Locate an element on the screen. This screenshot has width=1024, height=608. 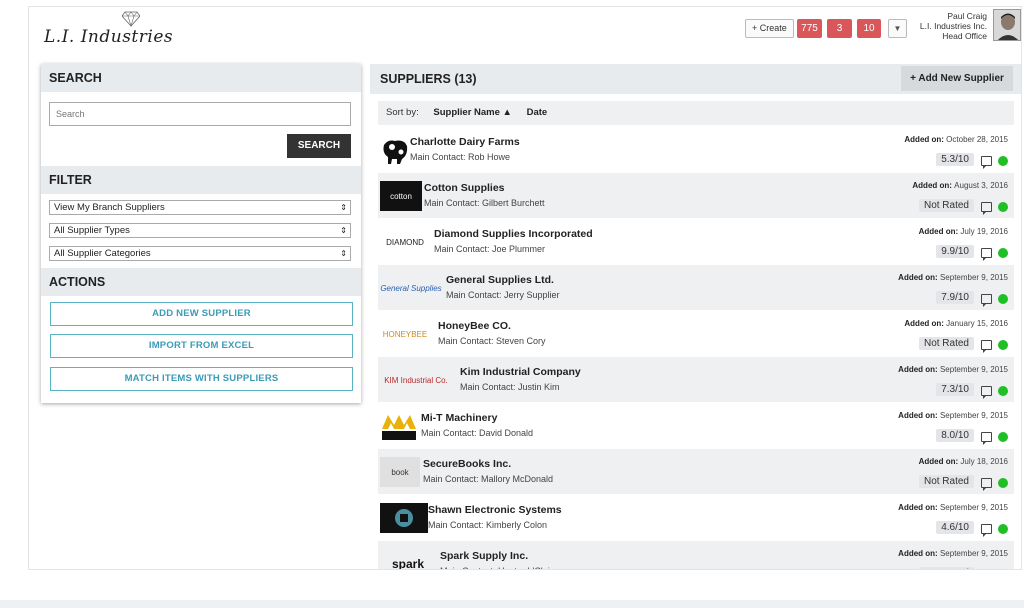
search-heading: SEARCH is located at coordinates (201, 78).